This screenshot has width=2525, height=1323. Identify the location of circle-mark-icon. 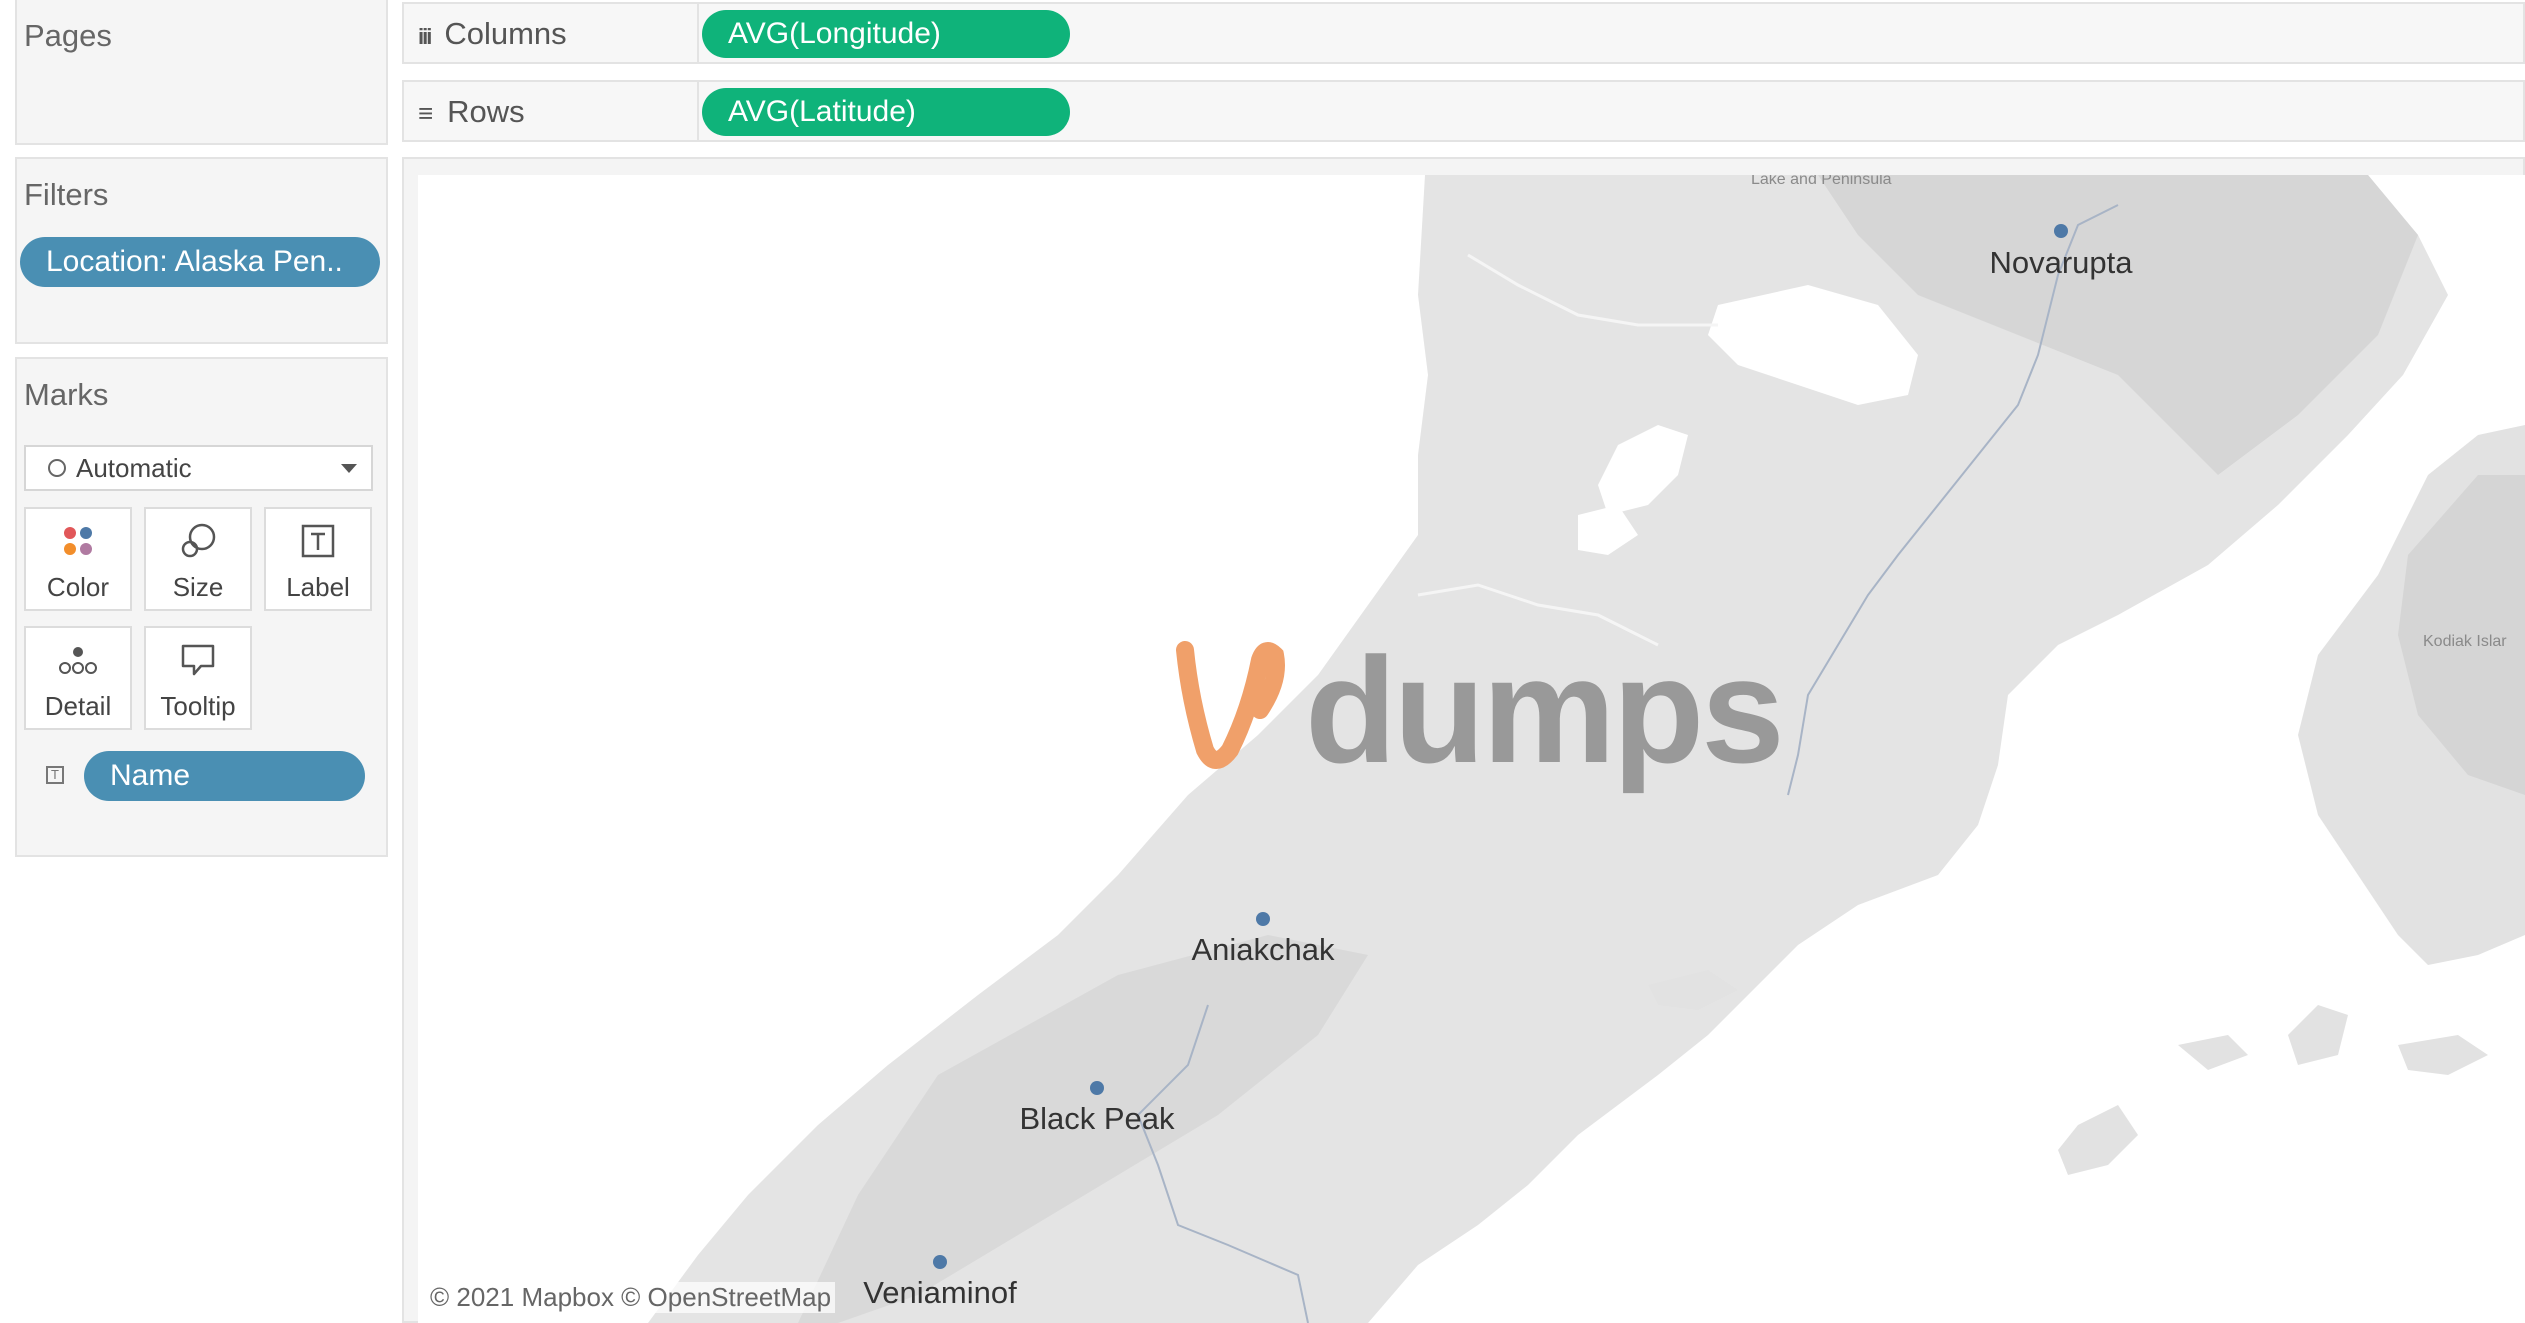
(57, 468).